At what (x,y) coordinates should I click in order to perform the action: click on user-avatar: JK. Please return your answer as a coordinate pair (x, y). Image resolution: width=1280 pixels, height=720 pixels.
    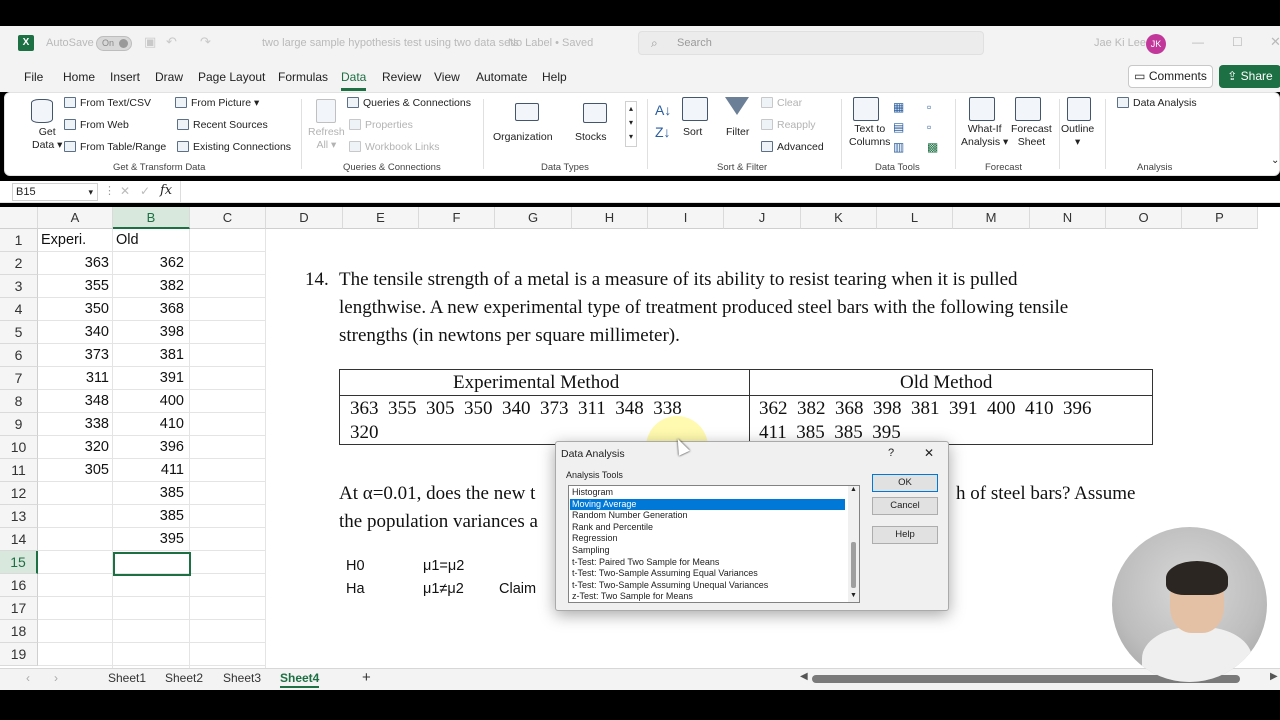
    Looking at the image, I should click on (1156, 44).